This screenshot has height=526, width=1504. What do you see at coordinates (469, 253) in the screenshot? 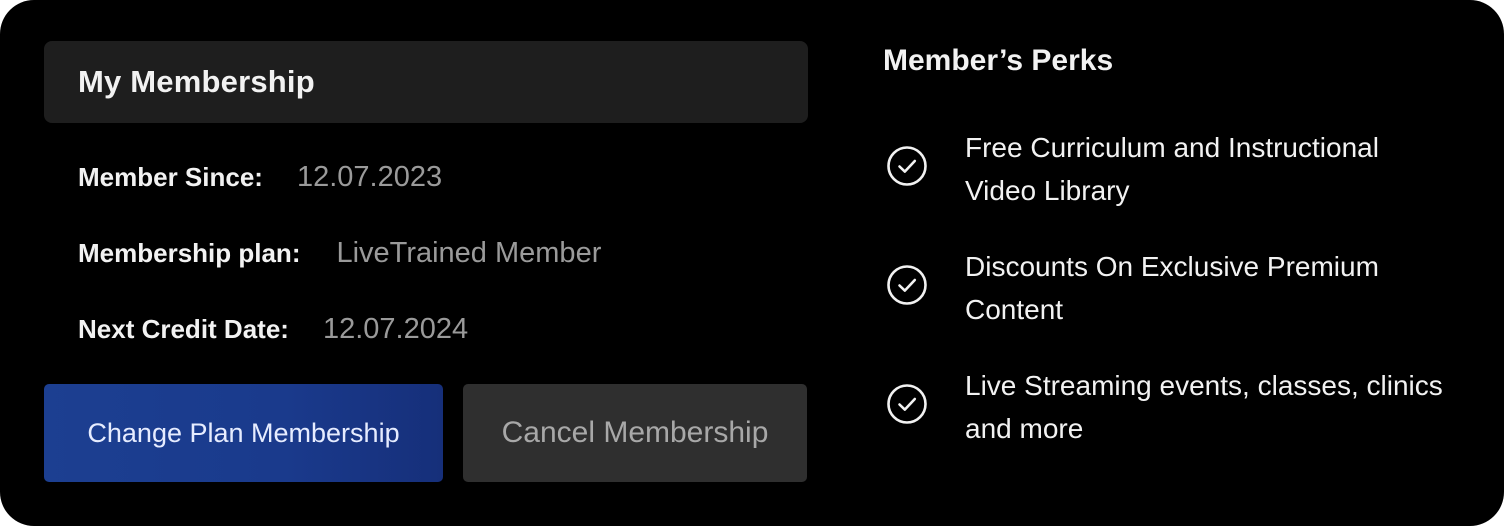
I see `membership-plan-value: LiveTrained Member` at bounding box center [469, 253].